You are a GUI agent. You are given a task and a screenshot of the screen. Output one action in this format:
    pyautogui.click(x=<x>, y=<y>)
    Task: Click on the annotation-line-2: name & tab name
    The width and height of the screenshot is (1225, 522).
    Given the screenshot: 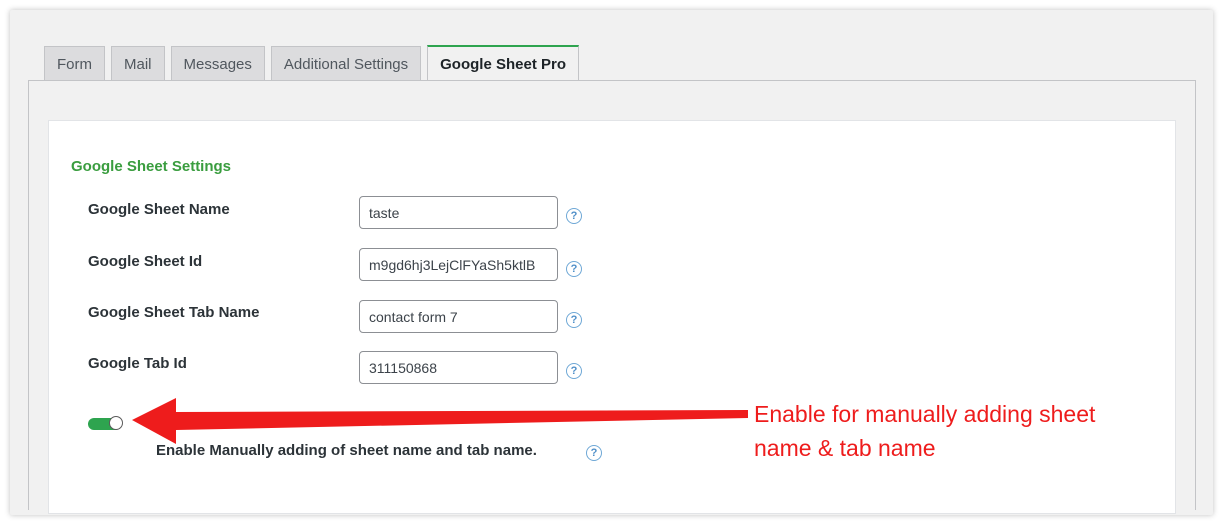 What is the action you would take?
    pyautogui.click(x=845, y=448)
    